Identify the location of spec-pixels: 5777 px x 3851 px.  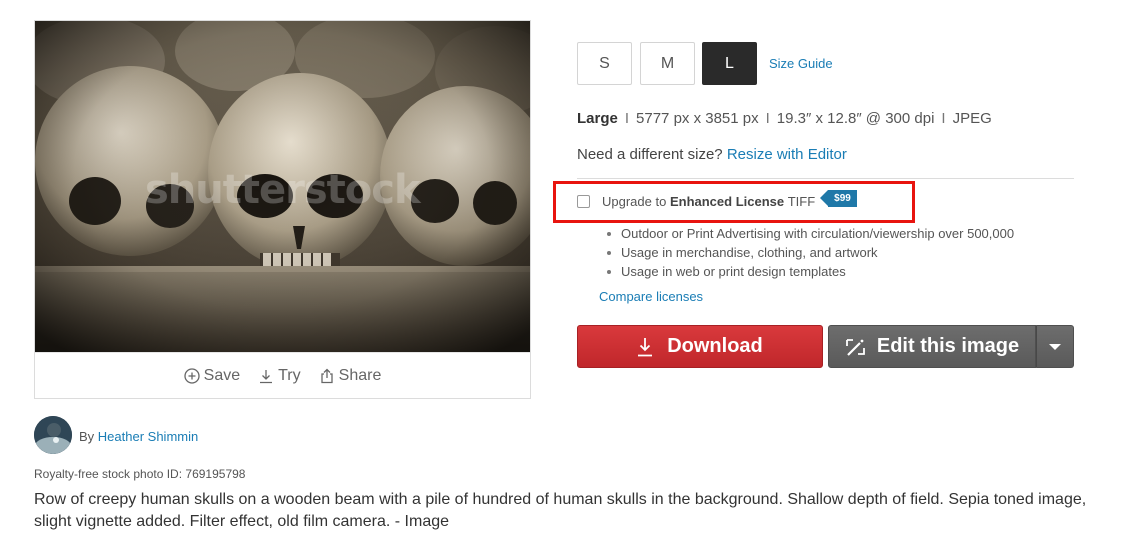
(697, 118).